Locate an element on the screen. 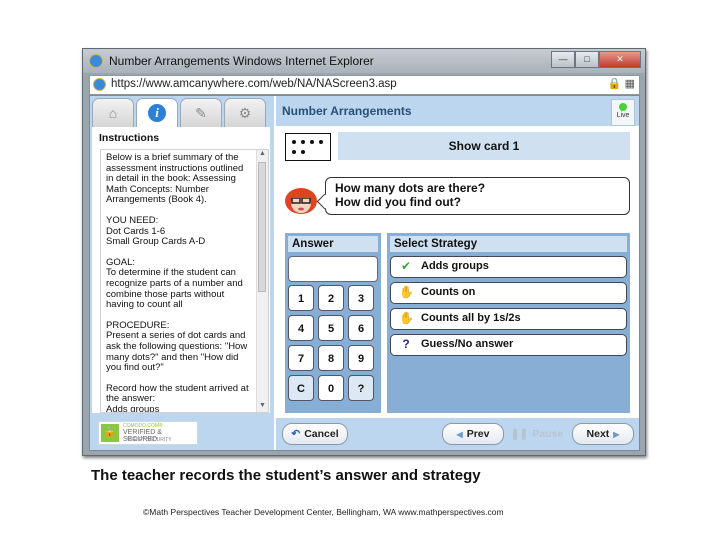 This screenshot has width=720, height=540. question-line-1: How many dots are there? is located at coordinates (410, 188).